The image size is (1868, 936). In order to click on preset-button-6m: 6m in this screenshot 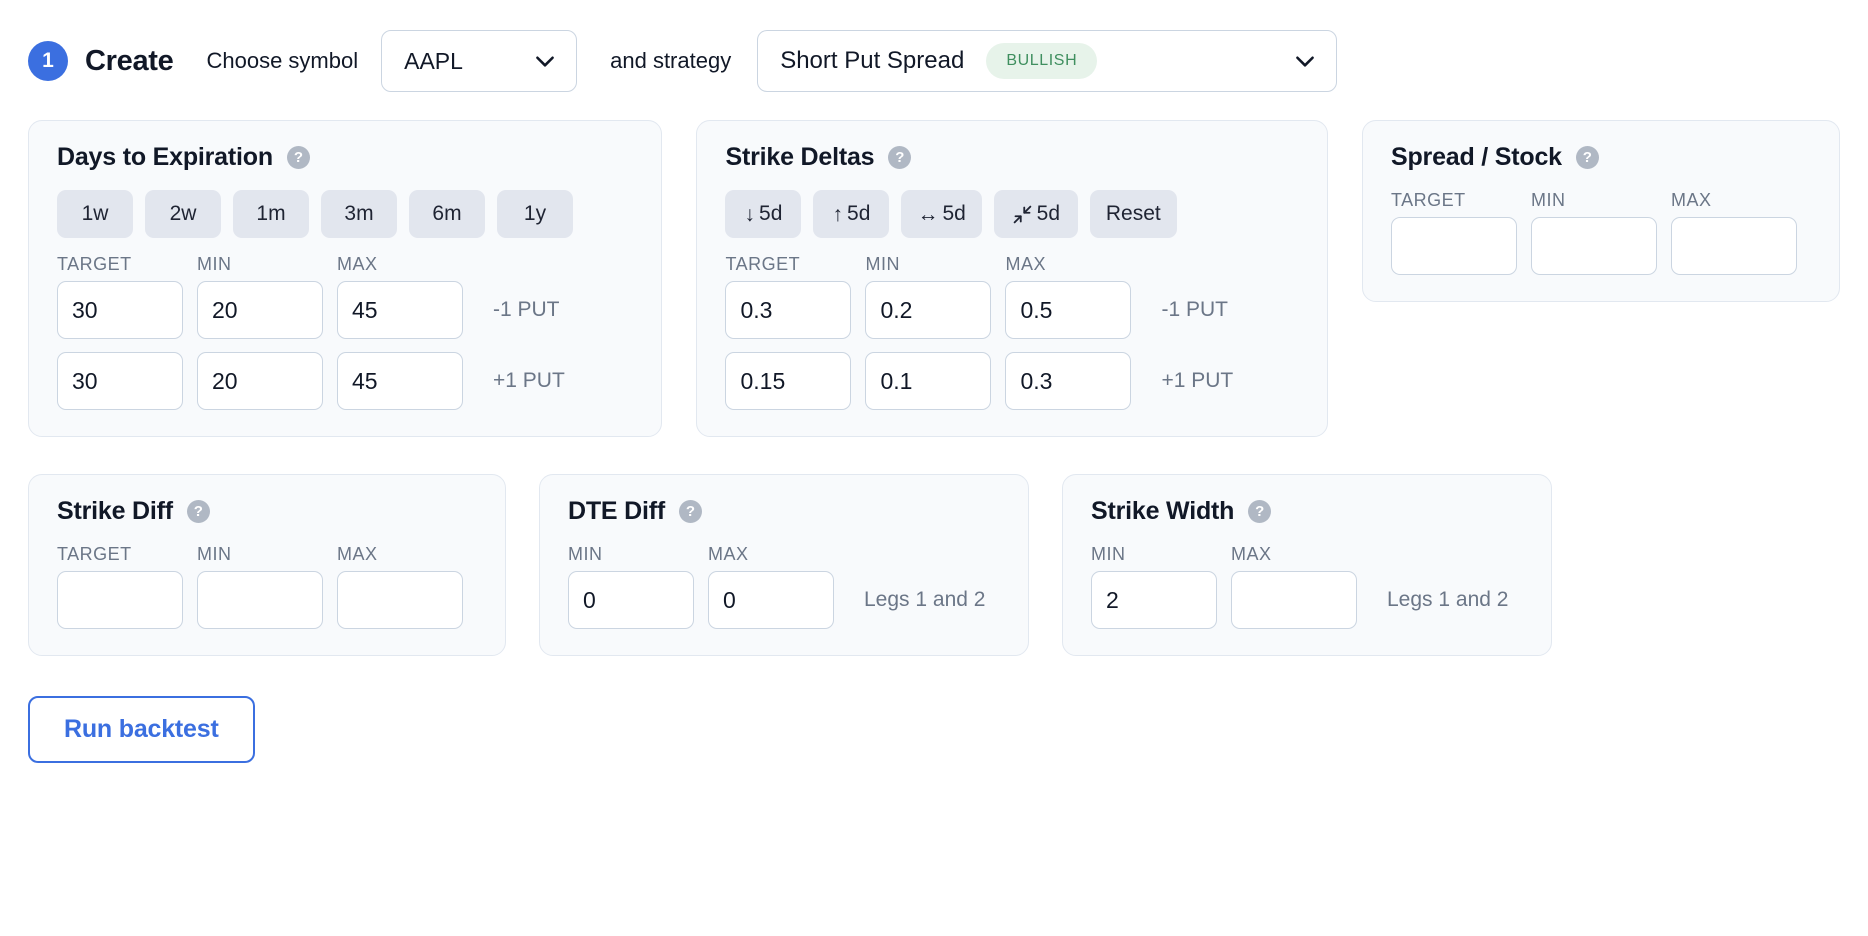, I will do `click(447, 214)`.